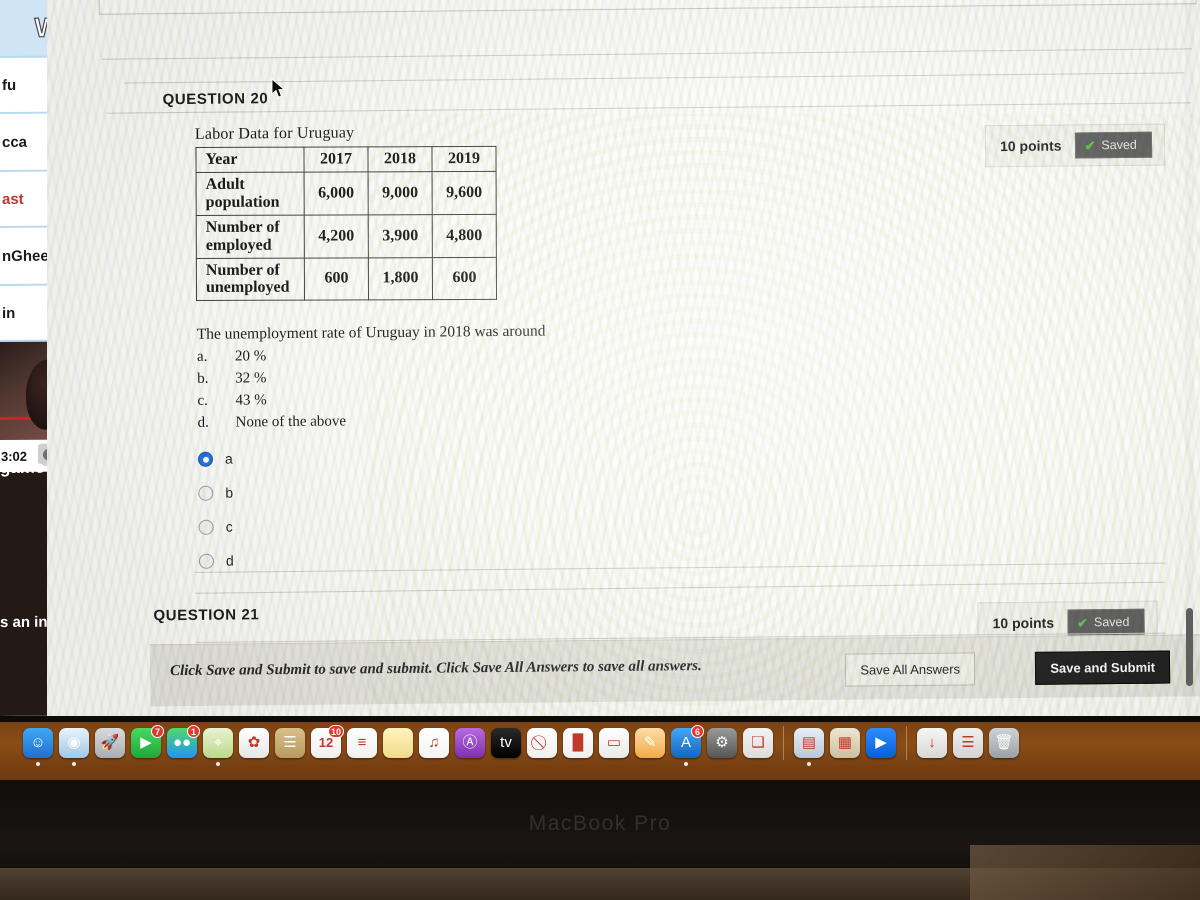 The image size is (1200, 900). I want to click on check-icon: ✔, so click(1090, 145).